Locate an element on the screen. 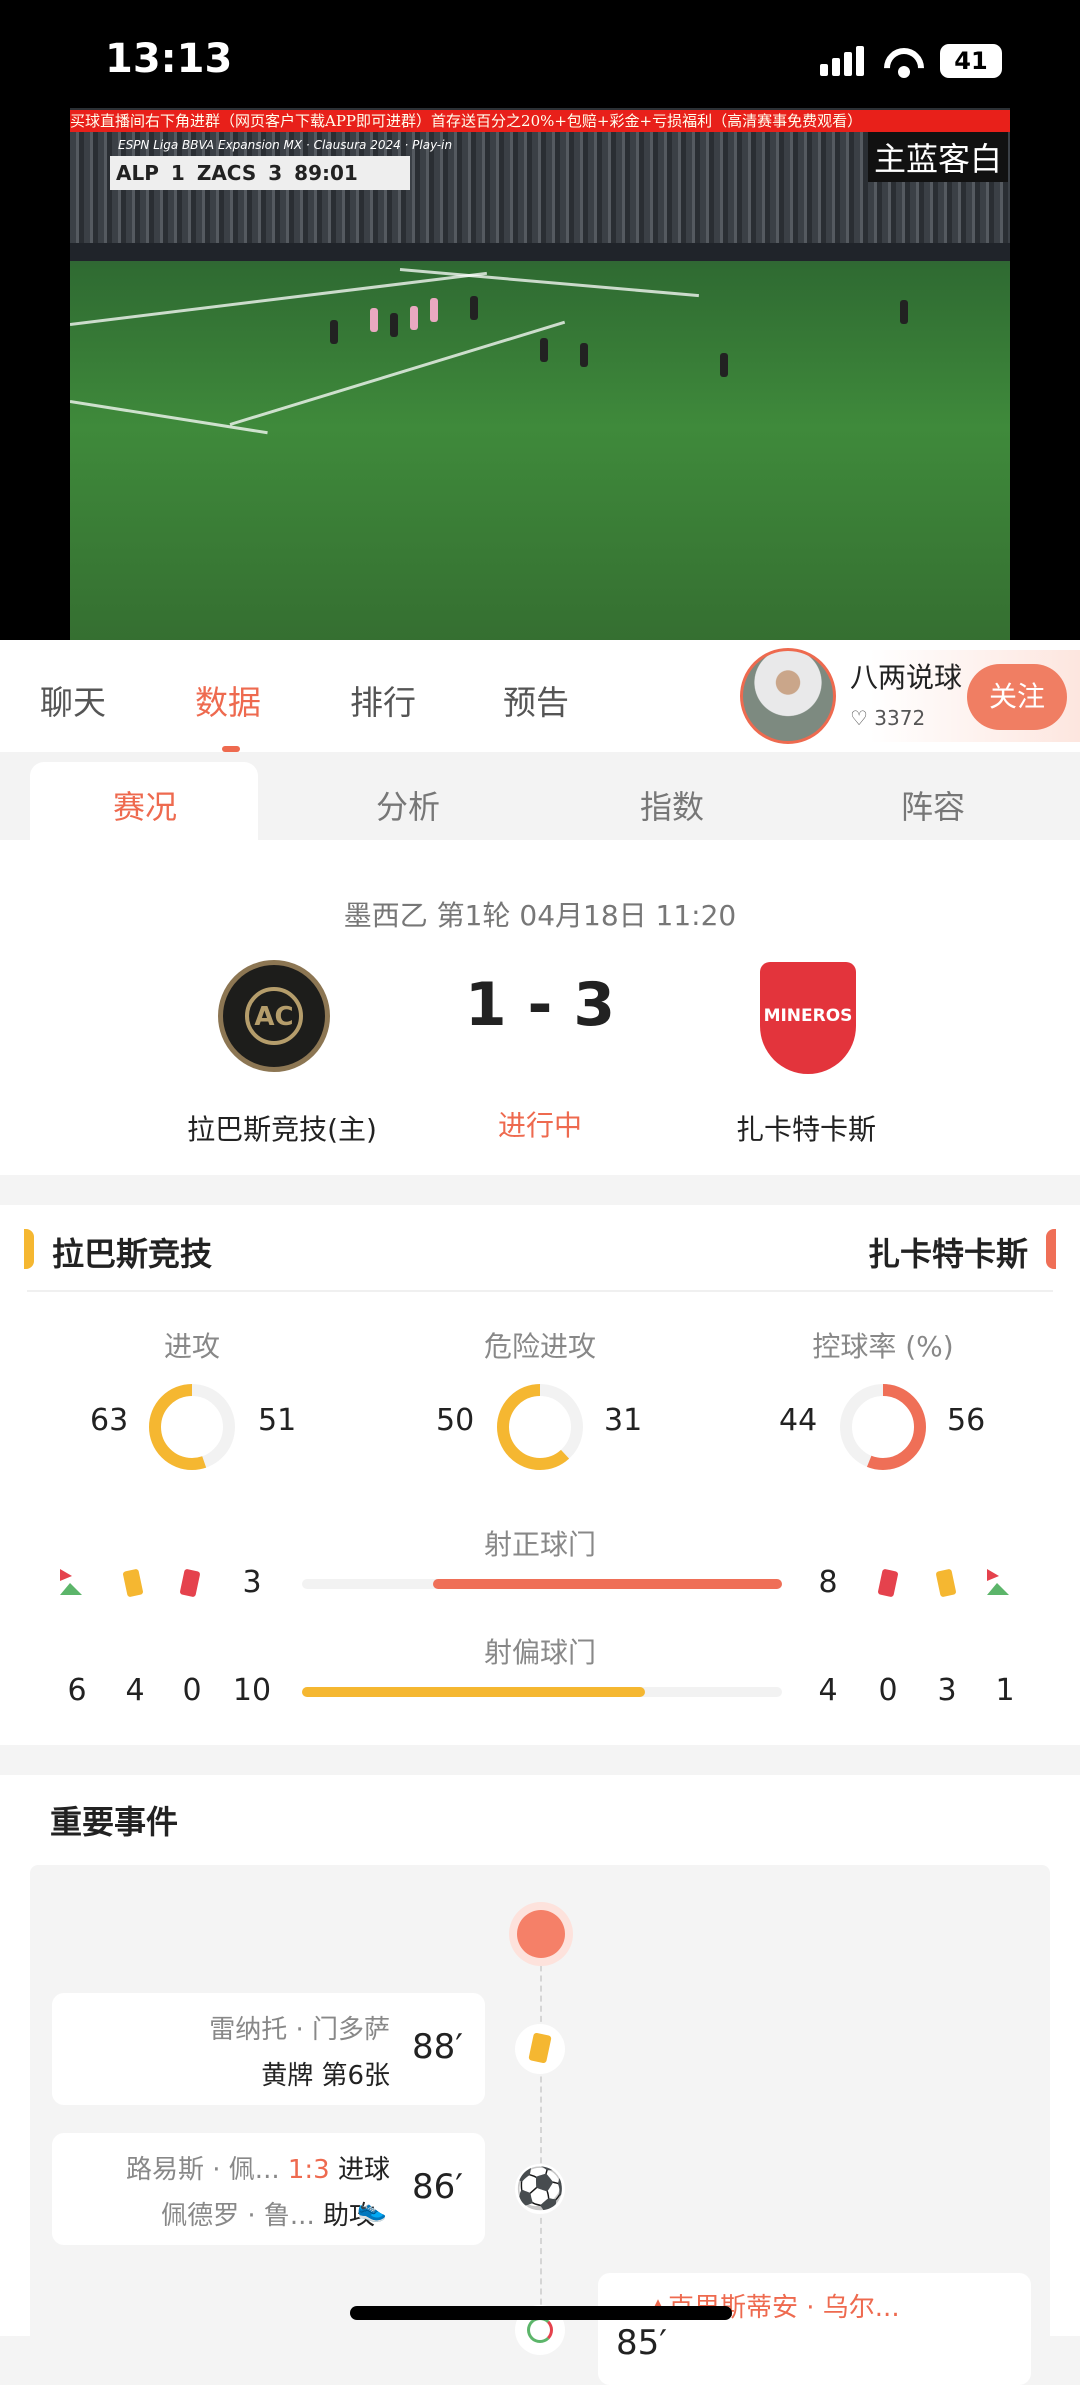  match-score: 1 - 3 is located at coordinates (540, 1005).